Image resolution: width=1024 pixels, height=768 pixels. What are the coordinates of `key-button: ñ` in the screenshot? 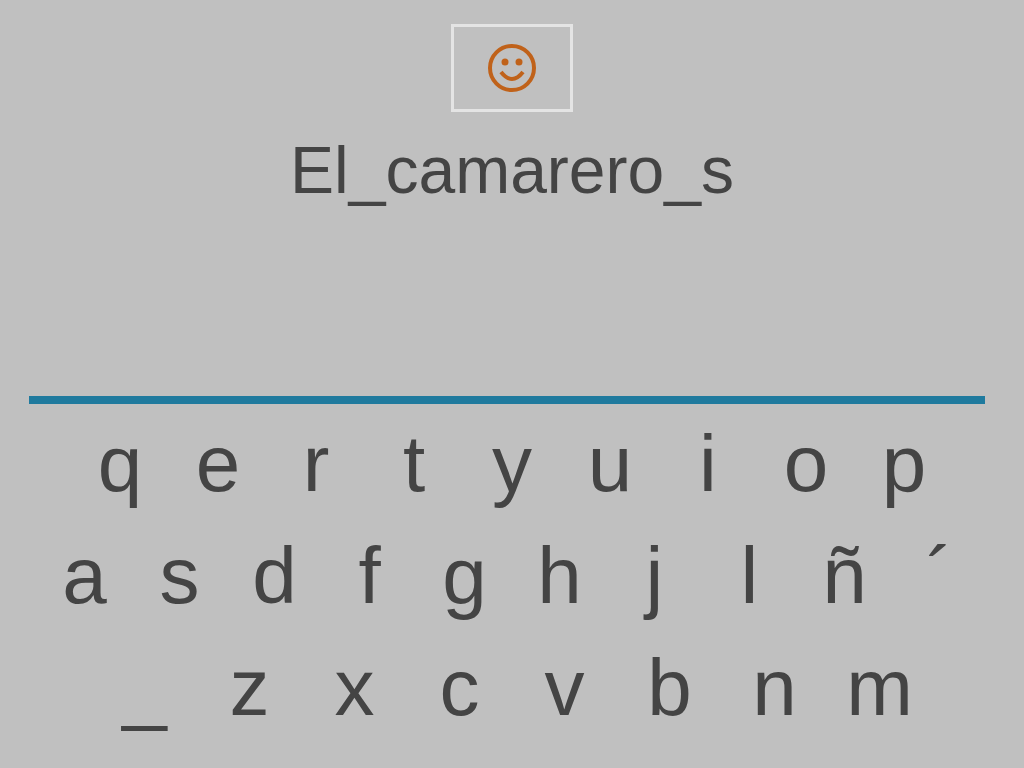 It's located at (844, 576).